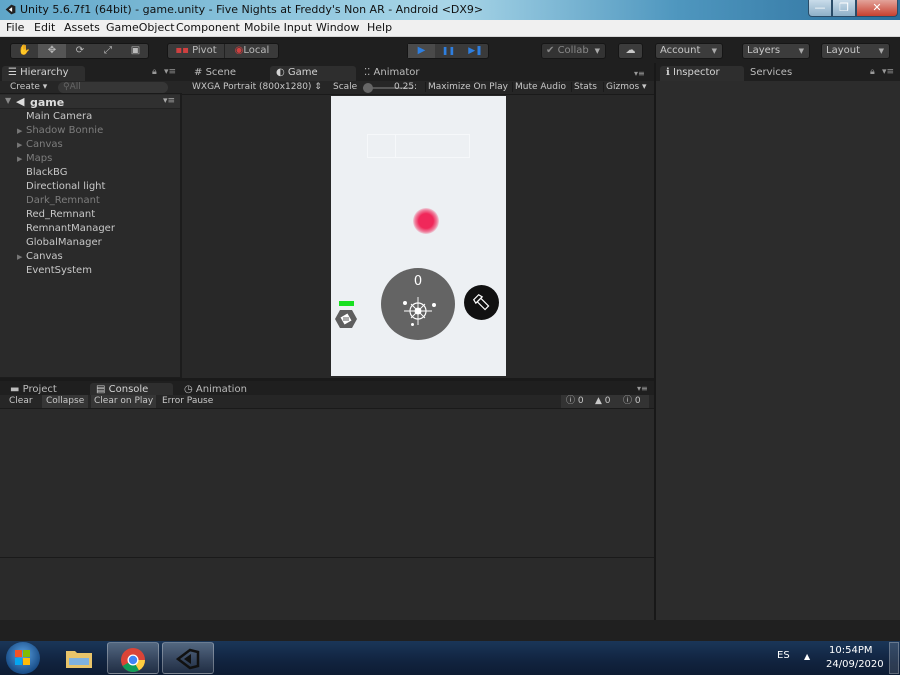 This screenshot has height=675, width=900. What do you see at coordinates (90, 102) in the screenshot?
I see `scene-row: ▼ ◀ game ▾≡` at bounding box center [90, 102].